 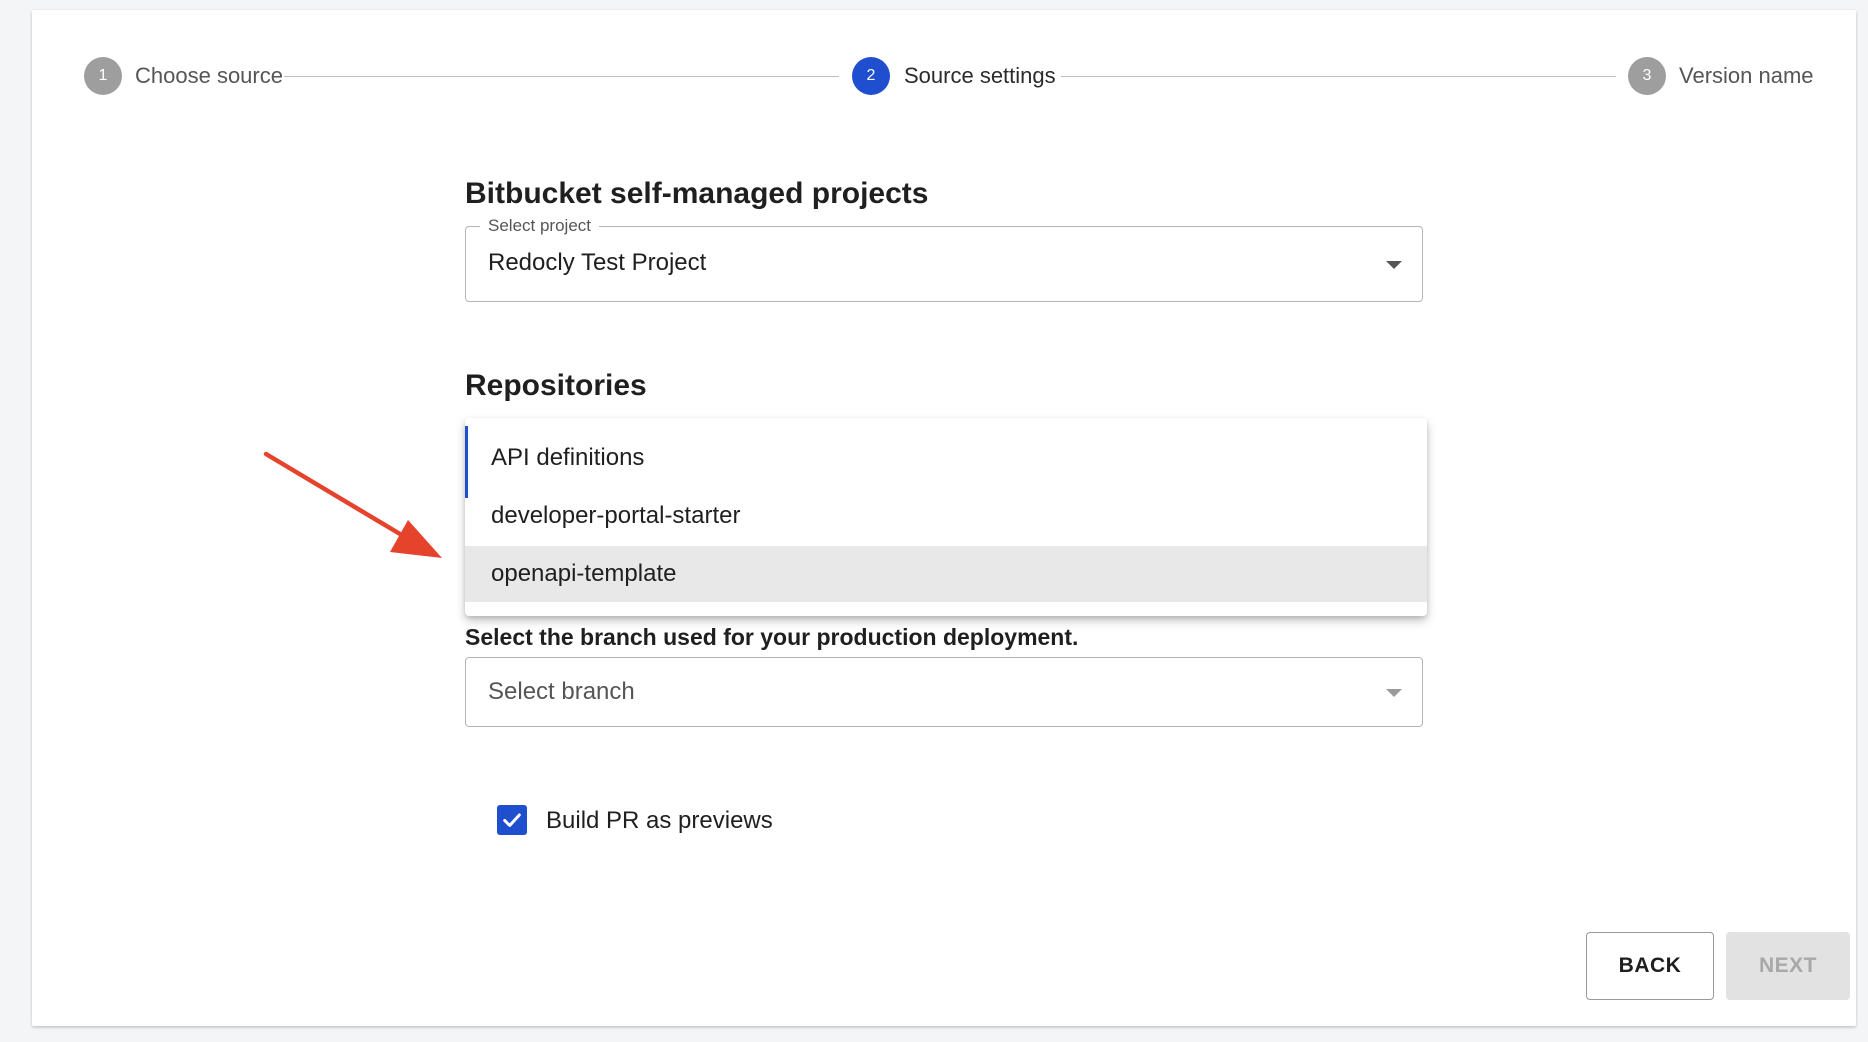 I want to click on project-select-value: Redocly Test Project, so click(x=597, y=262).